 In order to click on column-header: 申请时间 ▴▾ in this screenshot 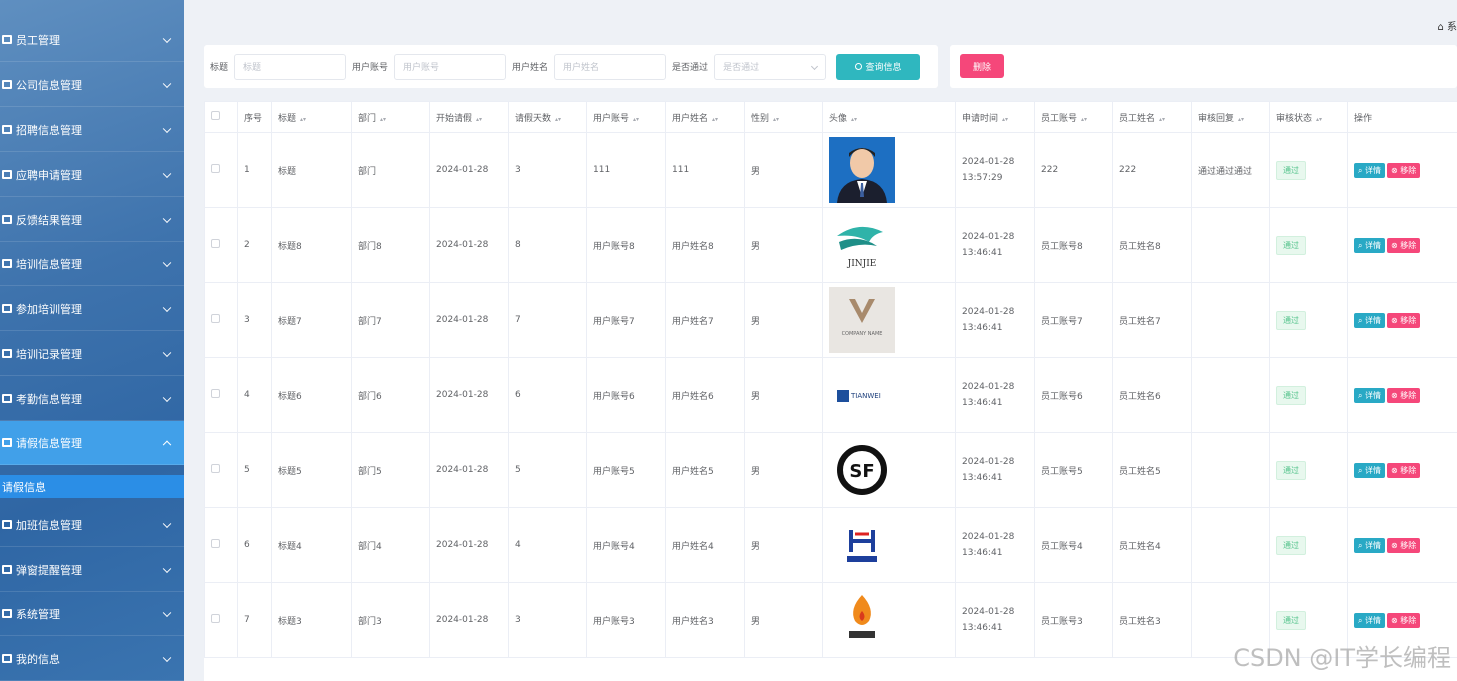, I will do `click(995, 117)`.